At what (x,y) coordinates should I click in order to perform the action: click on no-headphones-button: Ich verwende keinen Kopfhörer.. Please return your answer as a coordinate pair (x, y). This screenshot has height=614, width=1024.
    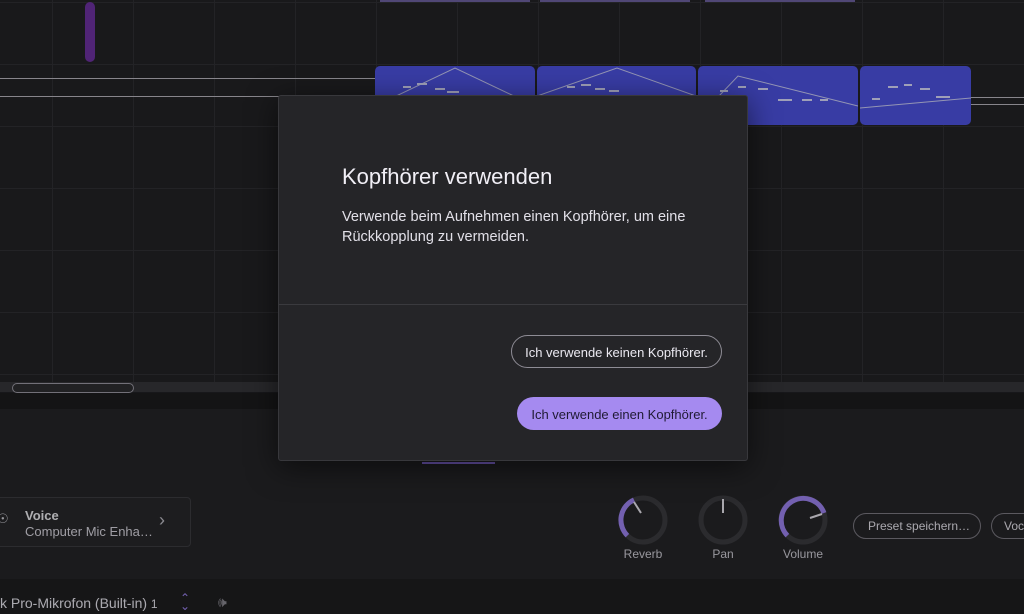
    Looking at the image, I should click on (616, 351).